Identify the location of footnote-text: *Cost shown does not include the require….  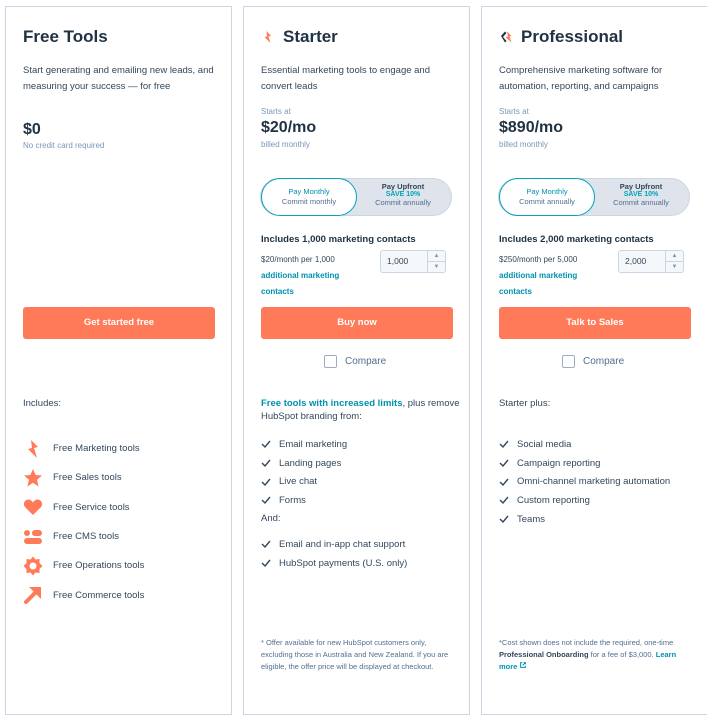
(586, 642).